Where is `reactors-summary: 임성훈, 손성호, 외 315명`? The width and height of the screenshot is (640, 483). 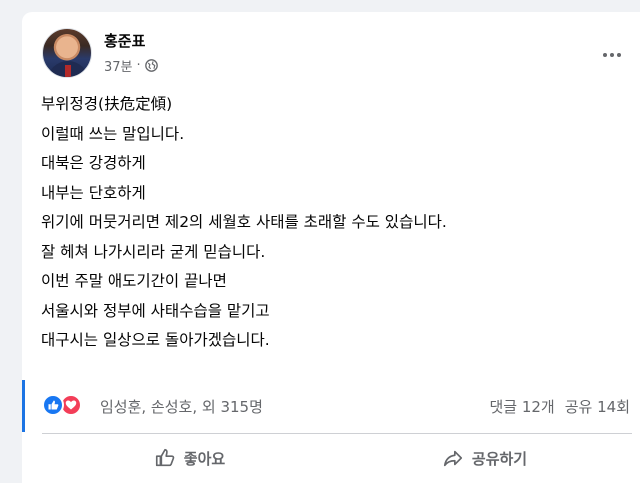
reactors-summary: 임성훈, 손성호, 외 315명 is located at coordinates (181, 406).